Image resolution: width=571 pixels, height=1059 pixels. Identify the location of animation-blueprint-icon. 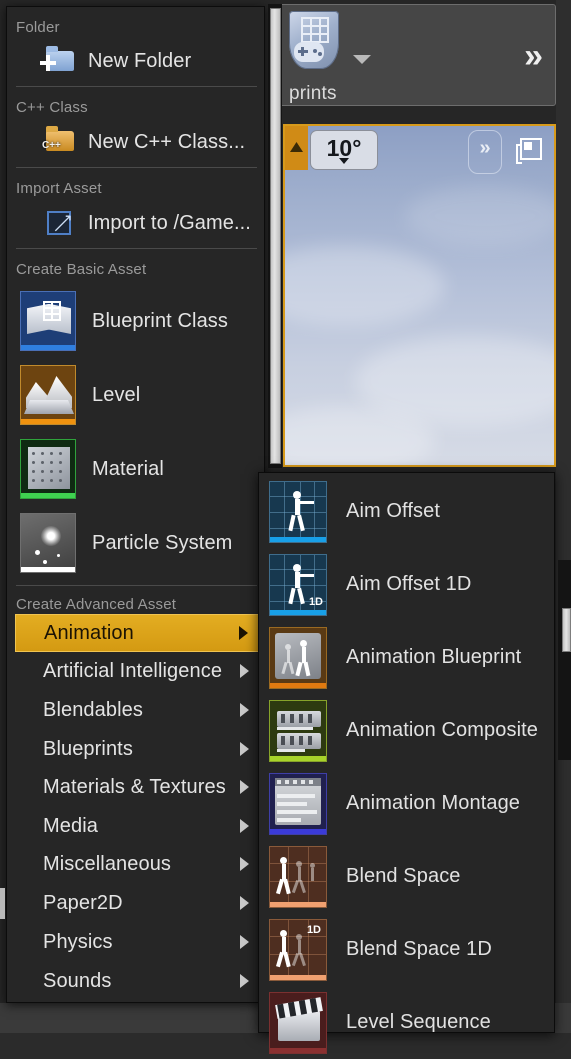
(298, 657).